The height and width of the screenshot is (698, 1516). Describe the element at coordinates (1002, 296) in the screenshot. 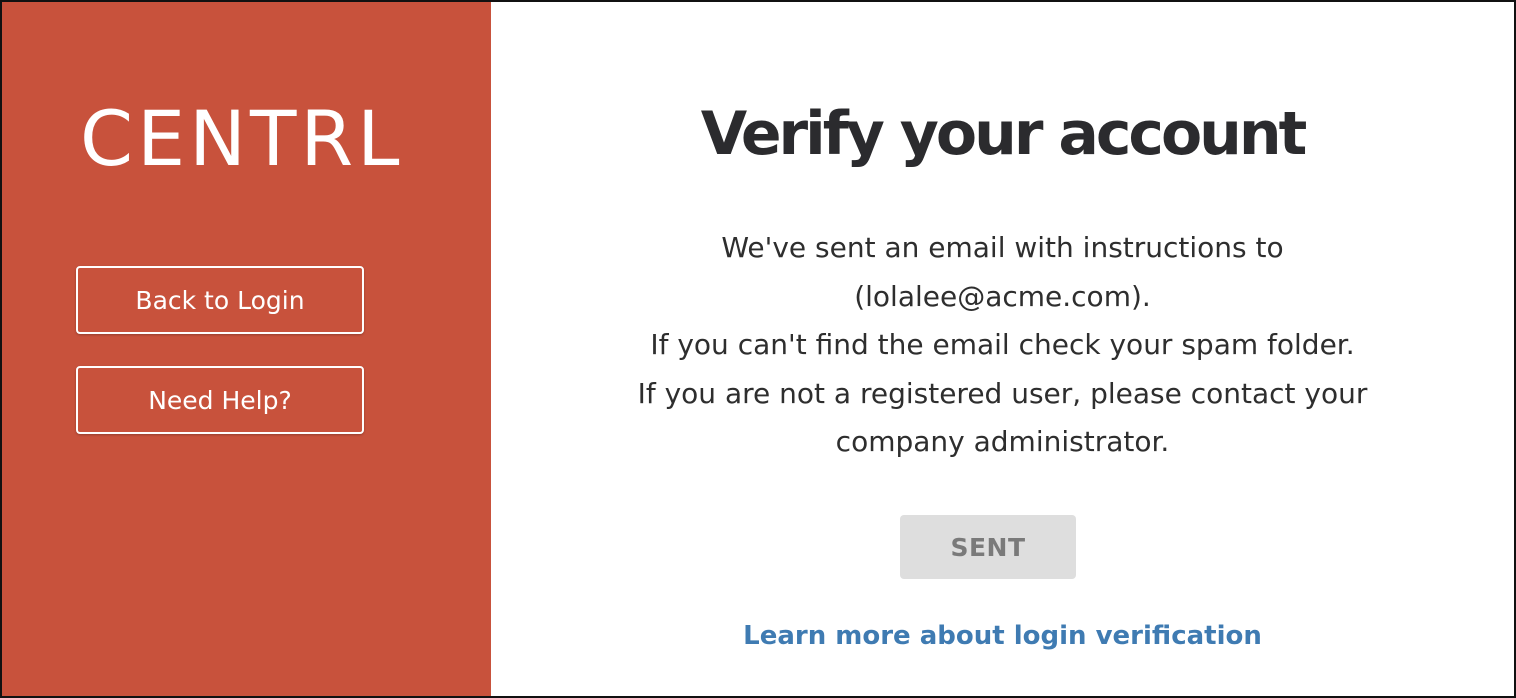

I see `email-address: (lolalee@acme.com).` at that location.